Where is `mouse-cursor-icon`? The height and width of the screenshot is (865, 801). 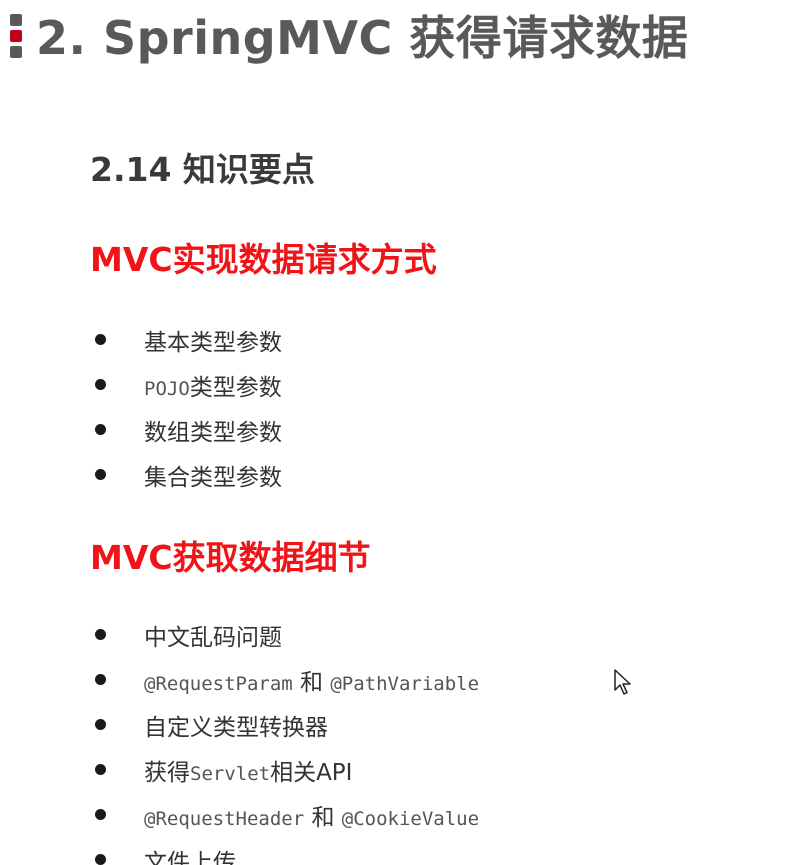 mouse-cursor-icon is located at coordinates (622, 682).